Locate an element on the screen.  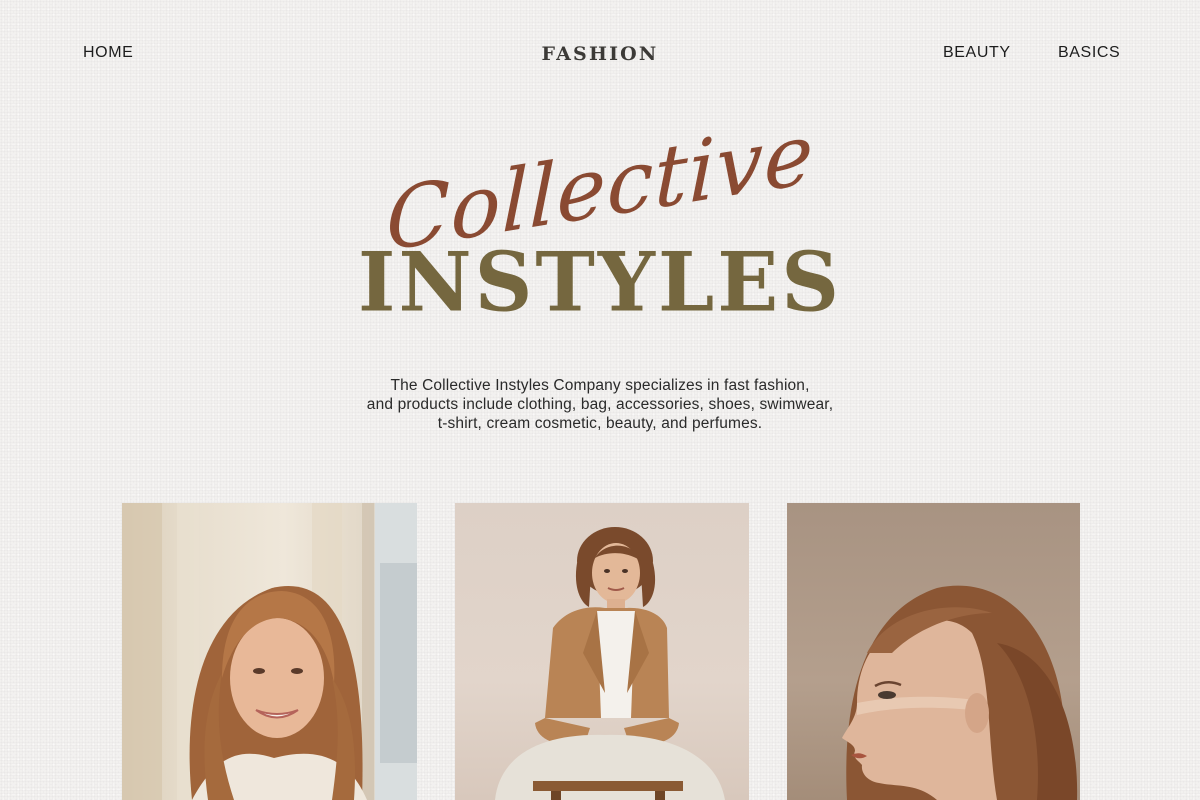
photo-woman-smiling is located at coordinates (269, 651).